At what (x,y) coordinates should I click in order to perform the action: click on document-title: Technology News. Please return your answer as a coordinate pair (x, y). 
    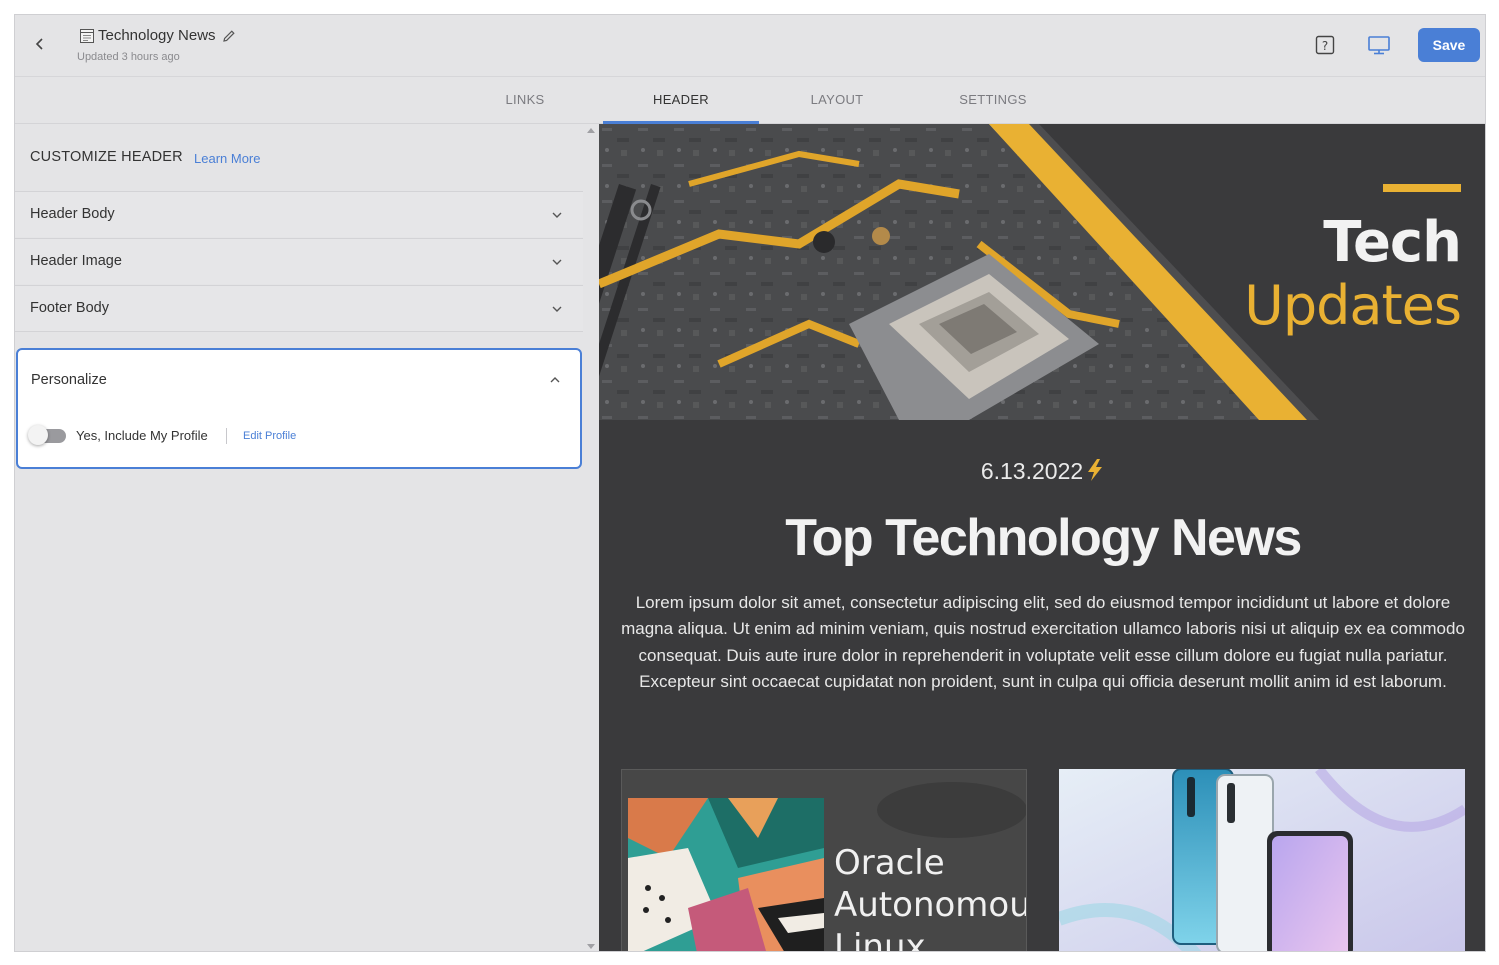
    Looking at the image, I should click on (157, 35).